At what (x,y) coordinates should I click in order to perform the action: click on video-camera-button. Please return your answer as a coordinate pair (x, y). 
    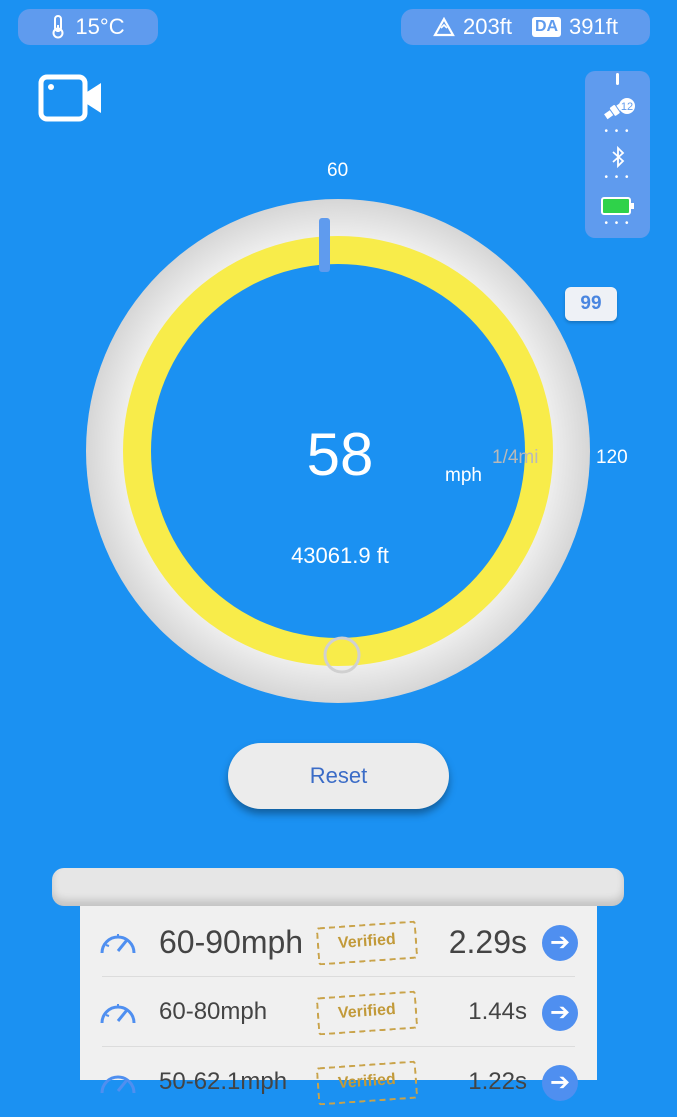
    Looking at the image, I should click on (71, 98).